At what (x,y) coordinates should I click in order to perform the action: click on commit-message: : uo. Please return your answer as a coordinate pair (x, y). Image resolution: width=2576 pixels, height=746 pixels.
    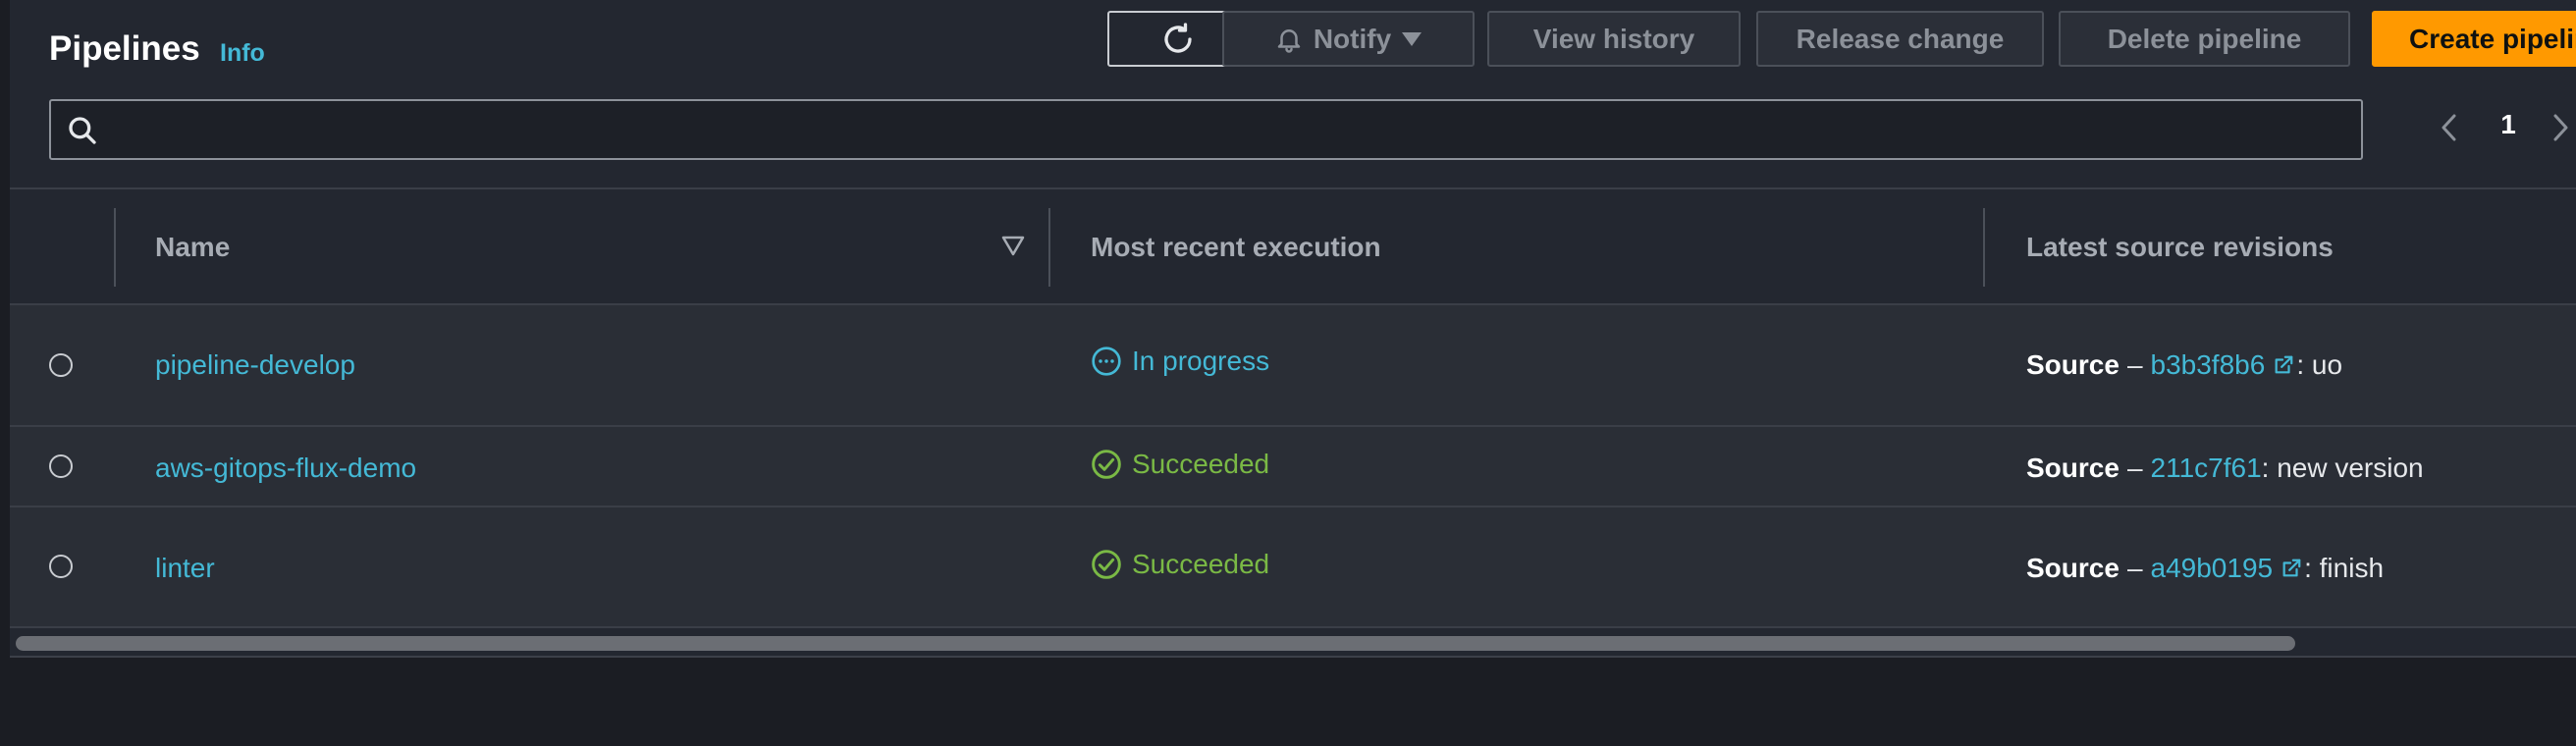
    Looking at the image, I should click on (2319, 364).